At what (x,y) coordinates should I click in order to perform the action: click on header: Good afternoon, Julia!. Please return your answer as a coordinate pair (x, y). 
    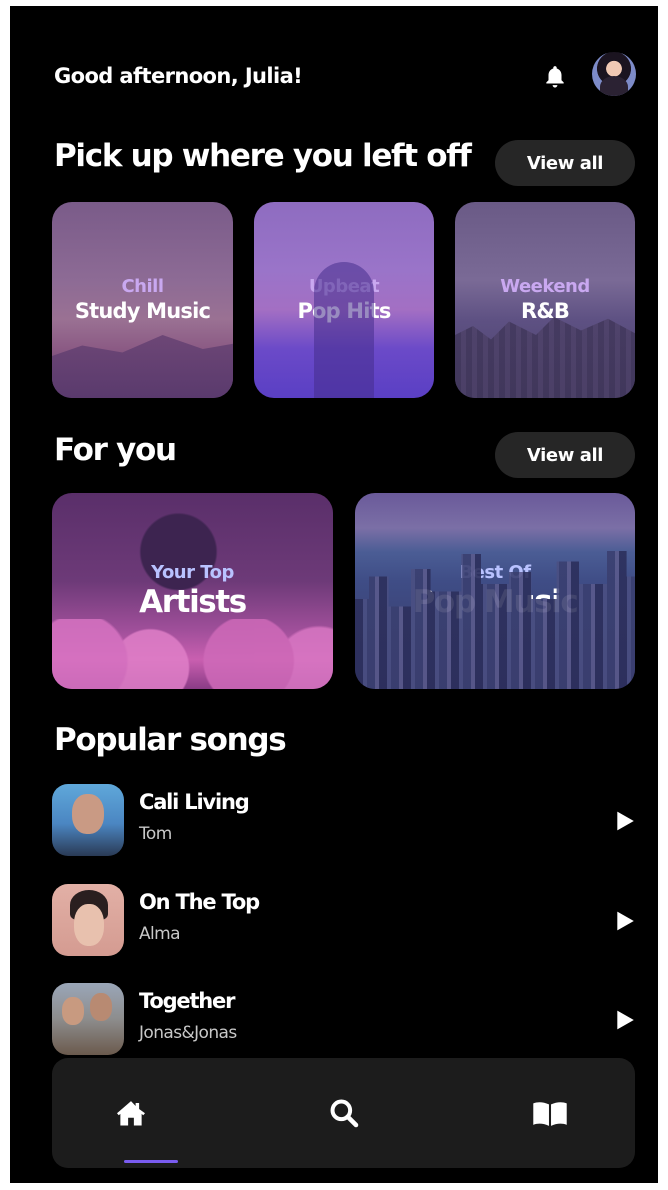
    Looking at the image, I should click on (347, 76).